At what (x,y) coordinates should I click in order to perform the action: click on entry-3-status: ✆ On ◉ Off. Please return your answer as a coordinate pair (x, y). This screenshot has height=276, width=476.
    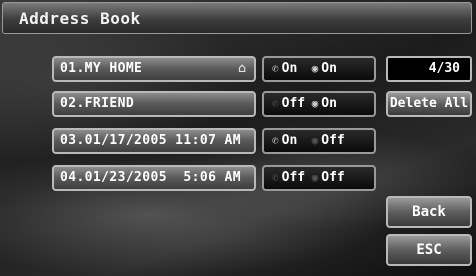
    Looking at the image, I should click on (319, 141).